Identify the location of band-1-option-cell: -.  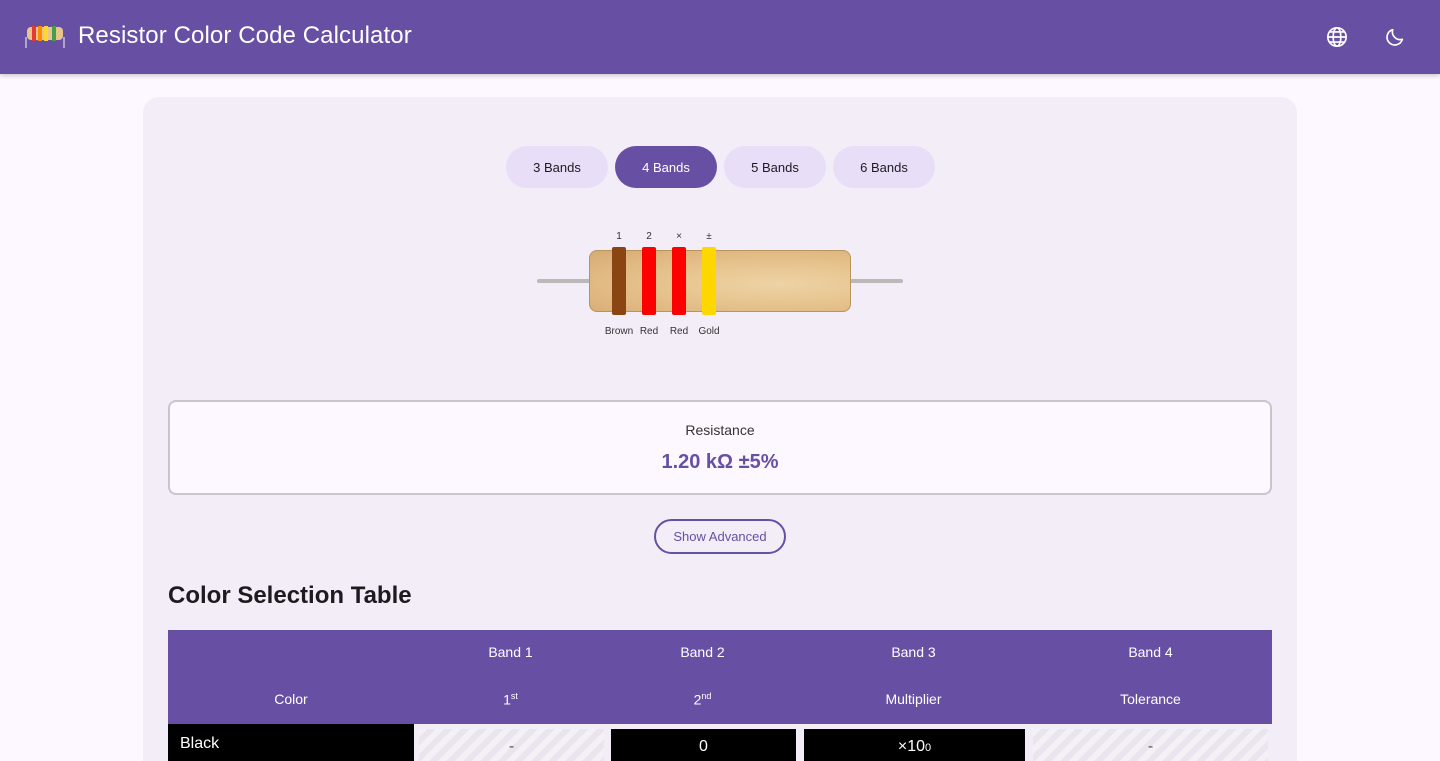
(511, 745).